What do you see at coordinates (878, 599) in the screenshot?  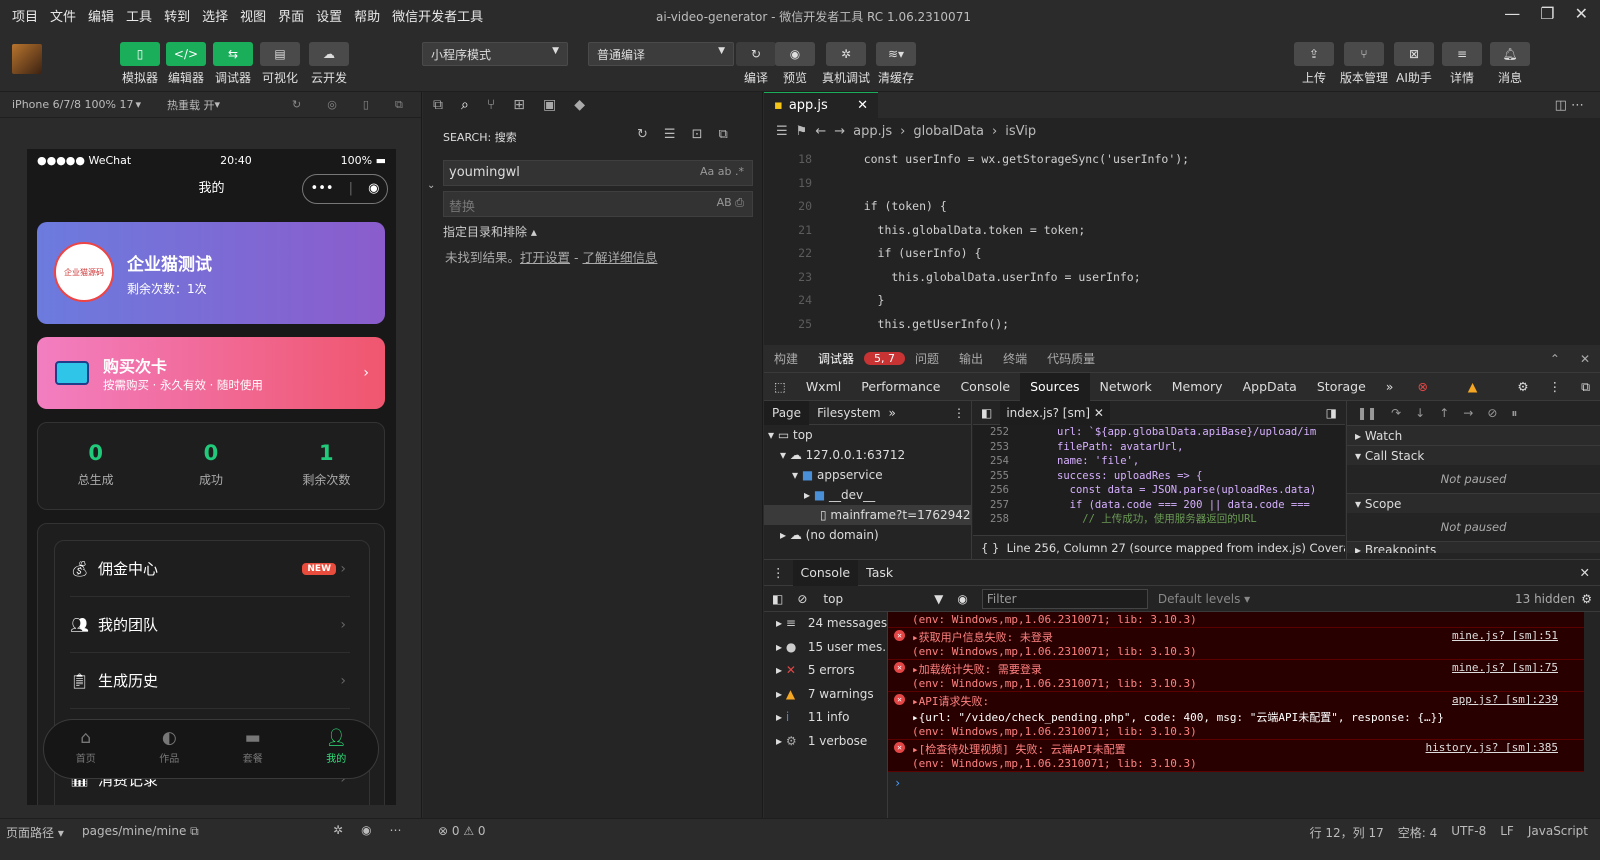 I see `context-select: top ▼` at bounding box center [878, 599].